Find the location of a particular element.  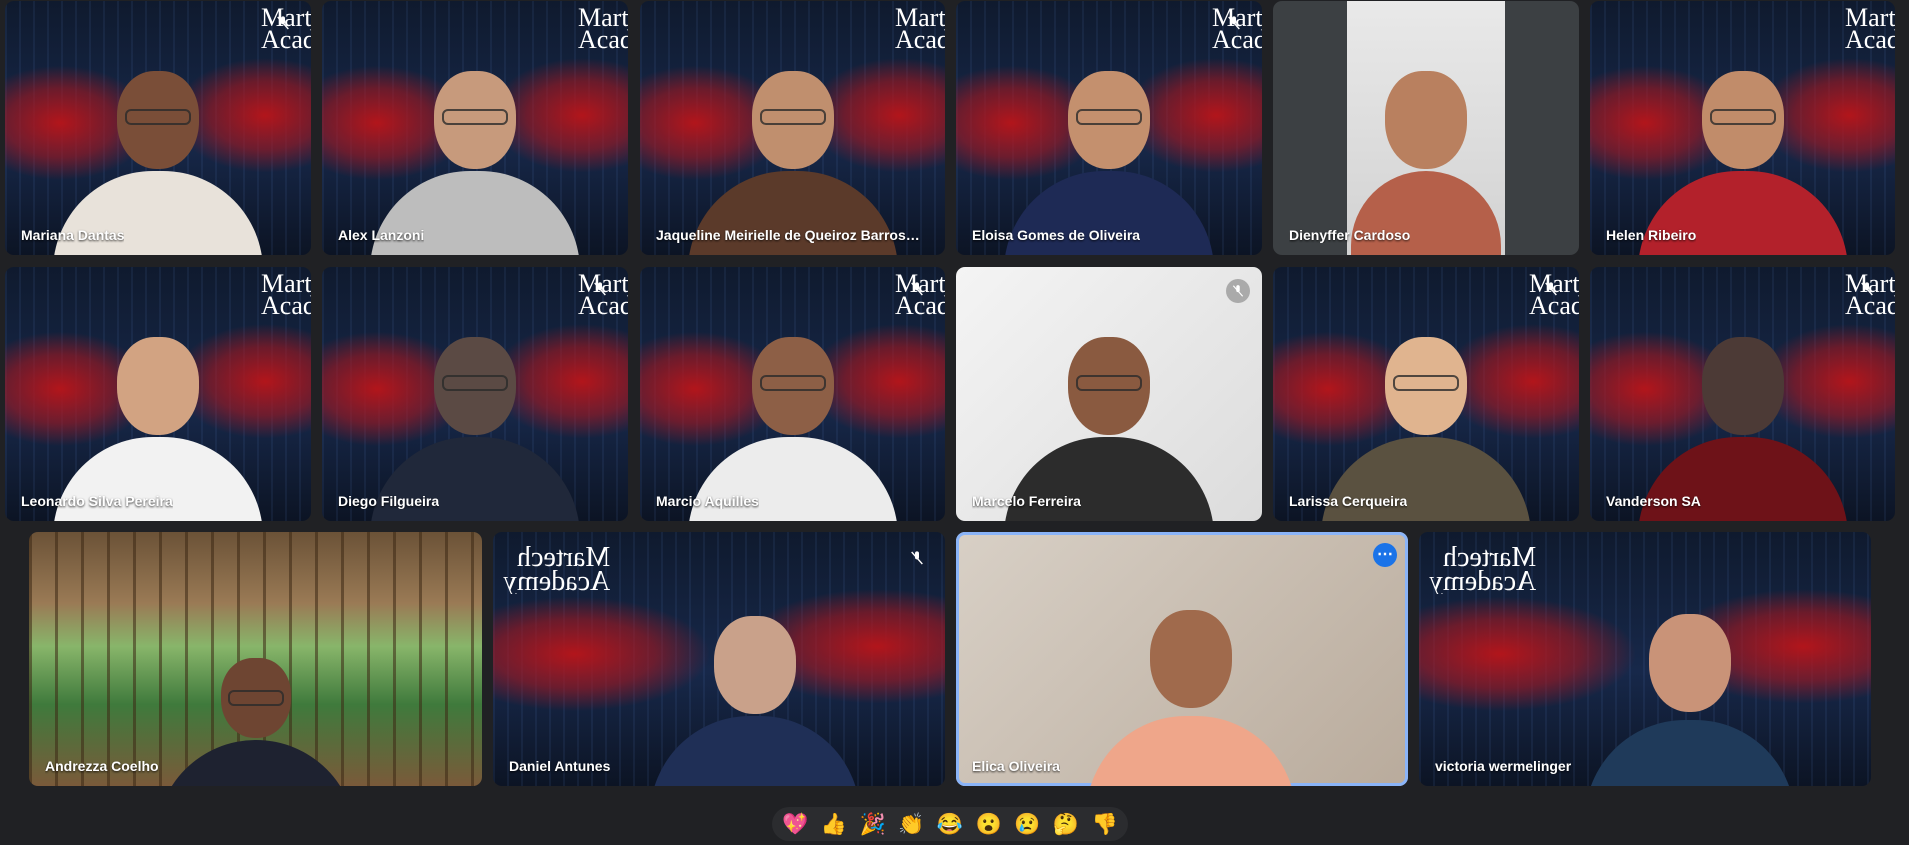

participant-tile: MartechAcademy Diego Filgueira is located at coordinates (475, 394).